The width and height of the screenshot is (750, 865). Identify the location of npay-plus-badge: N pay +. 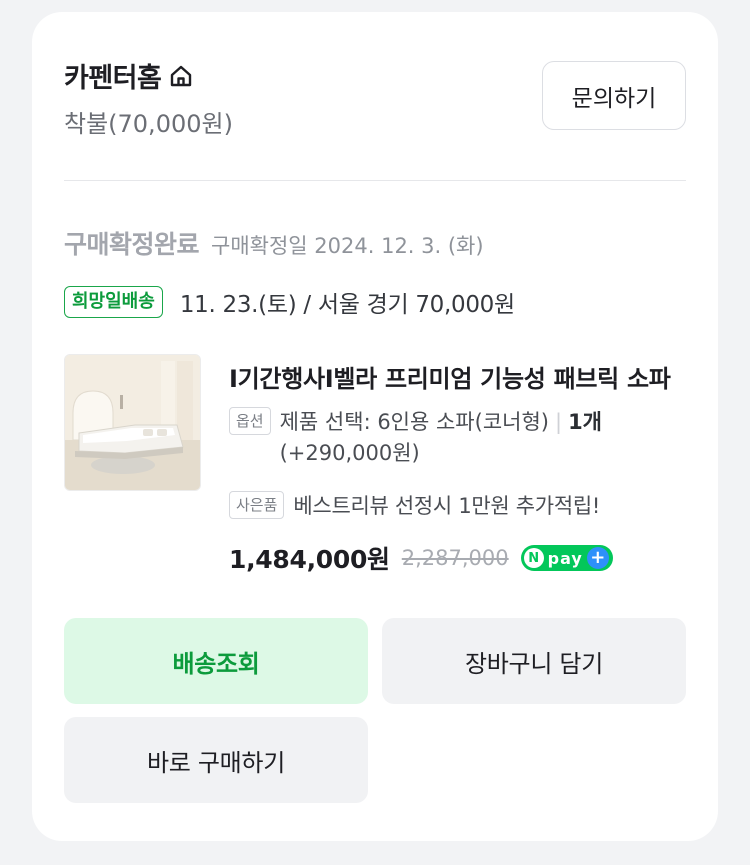
(566, 558).